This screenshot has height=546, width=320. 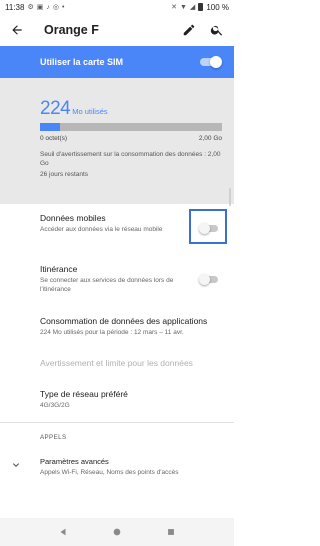 What do you see at coordinates (84, 394) in the screenshot?
I see `preferred-network-title: Type de réseau préféré` at bounding box center [84, 394].